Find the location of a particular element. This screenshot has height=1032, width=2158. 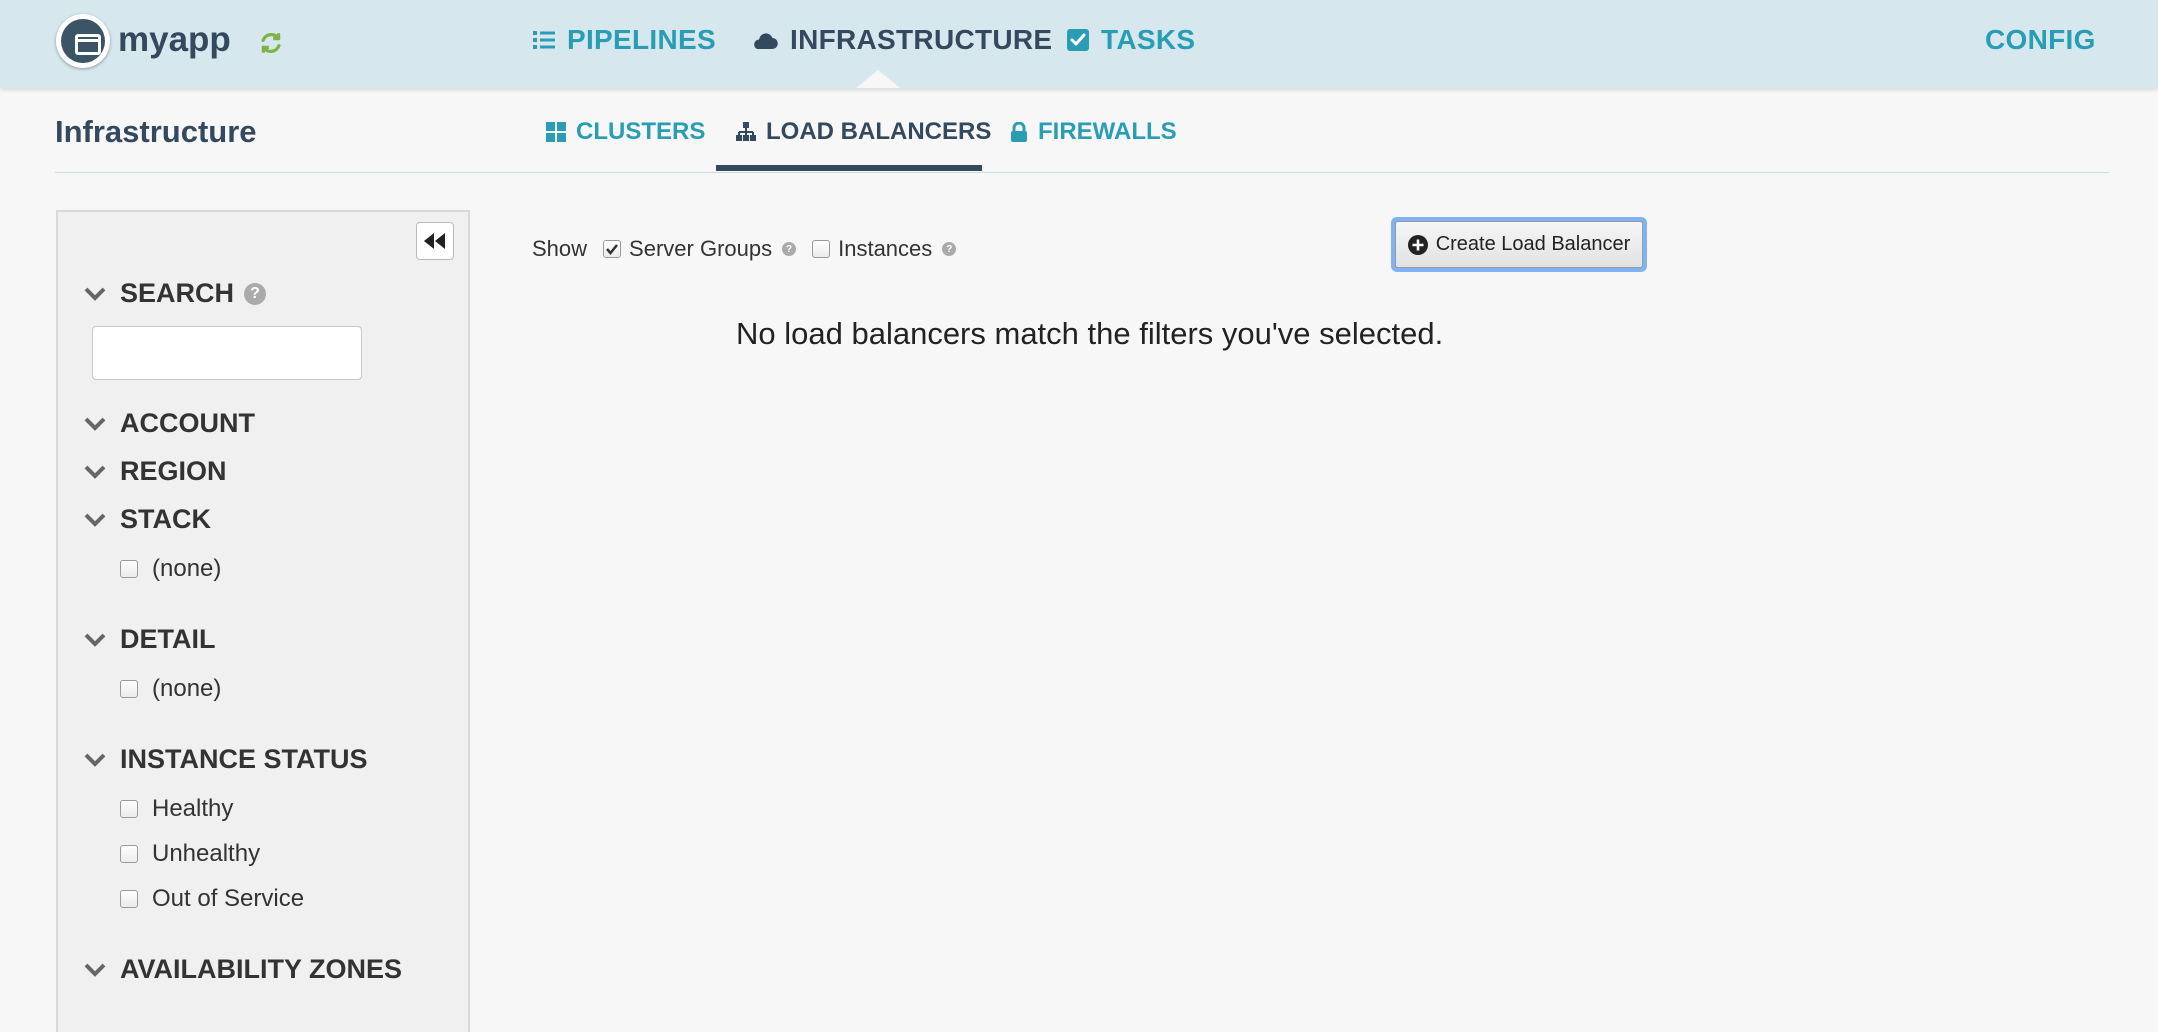

tab-load-balancers: LOAD BALANCERS is located at coordinates (863, 132).